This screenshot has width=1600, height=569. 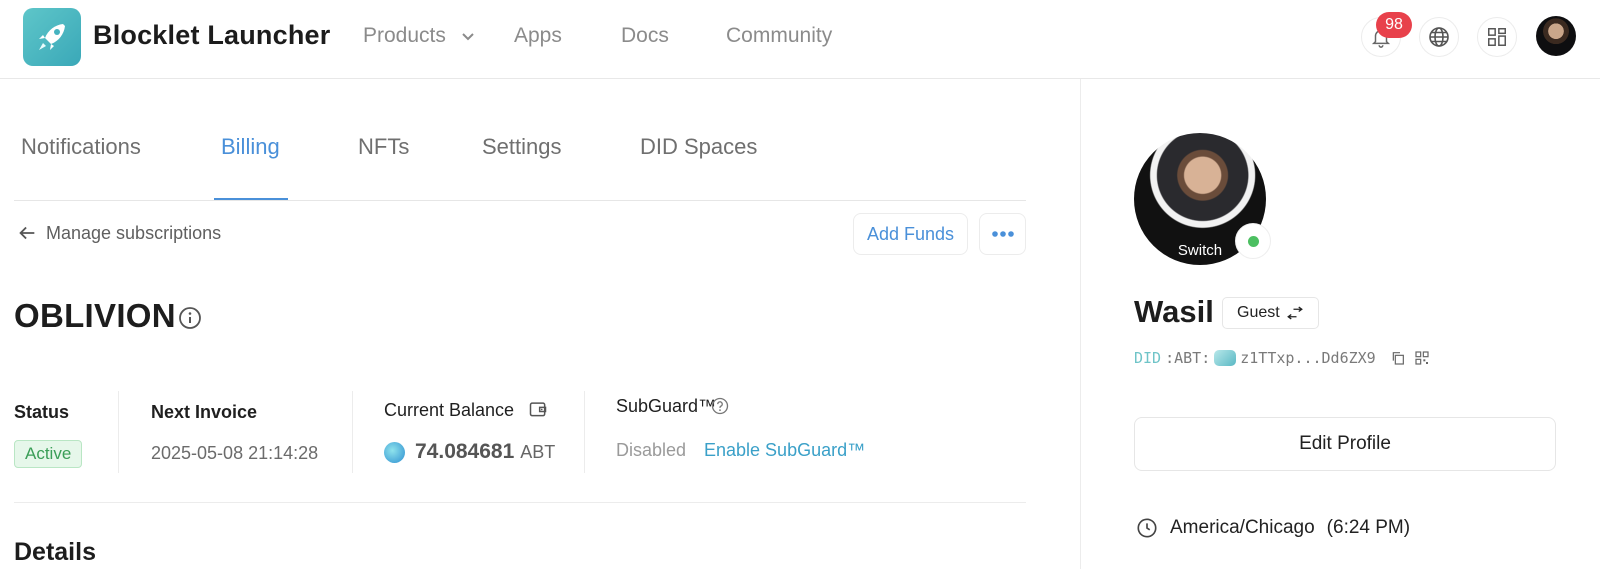 I want to click on role-switch-chip: Guest, so click(x=1270, y=313).